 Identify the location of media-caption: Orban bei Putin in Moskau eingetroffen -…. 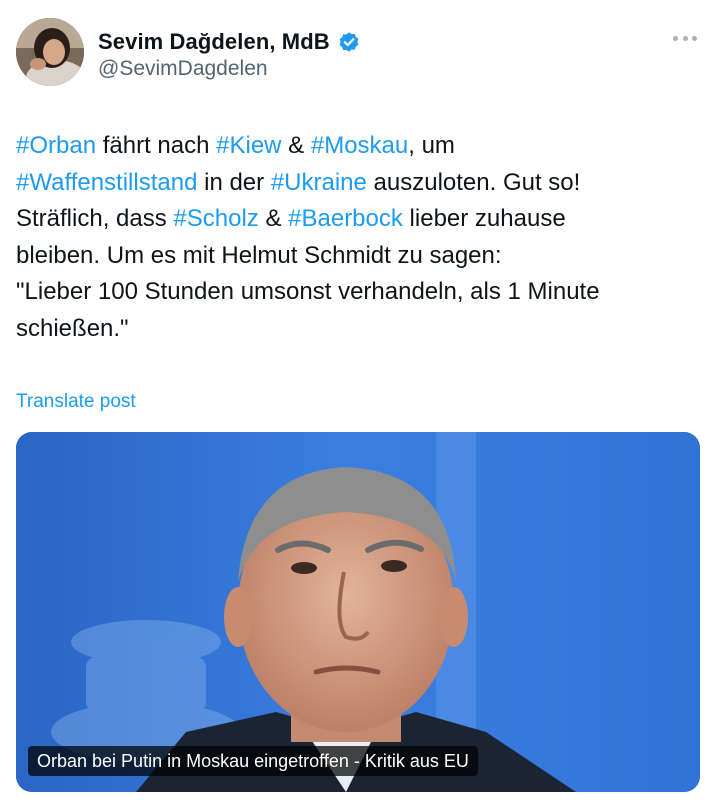
(253, 761).